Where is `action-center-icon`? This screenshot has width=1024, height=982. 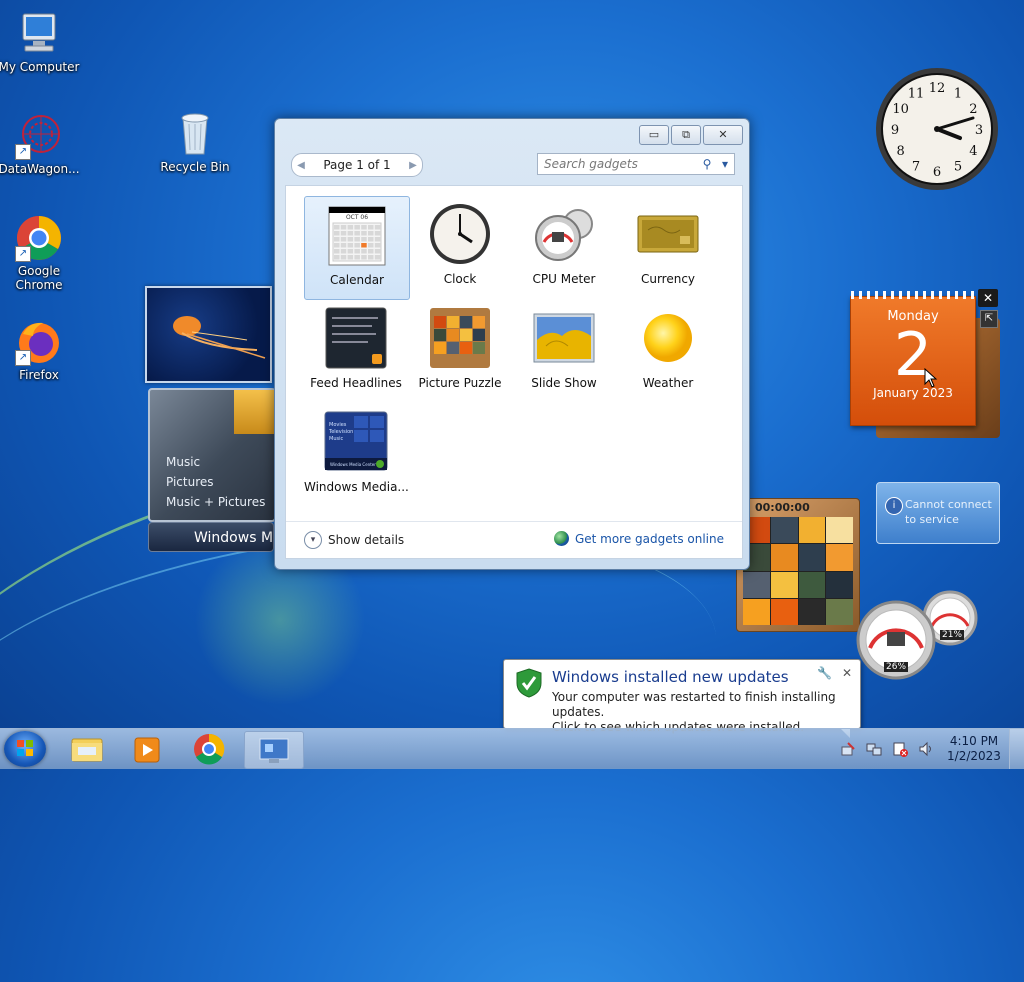 action-center-icon is located at coordinates (848, 749).